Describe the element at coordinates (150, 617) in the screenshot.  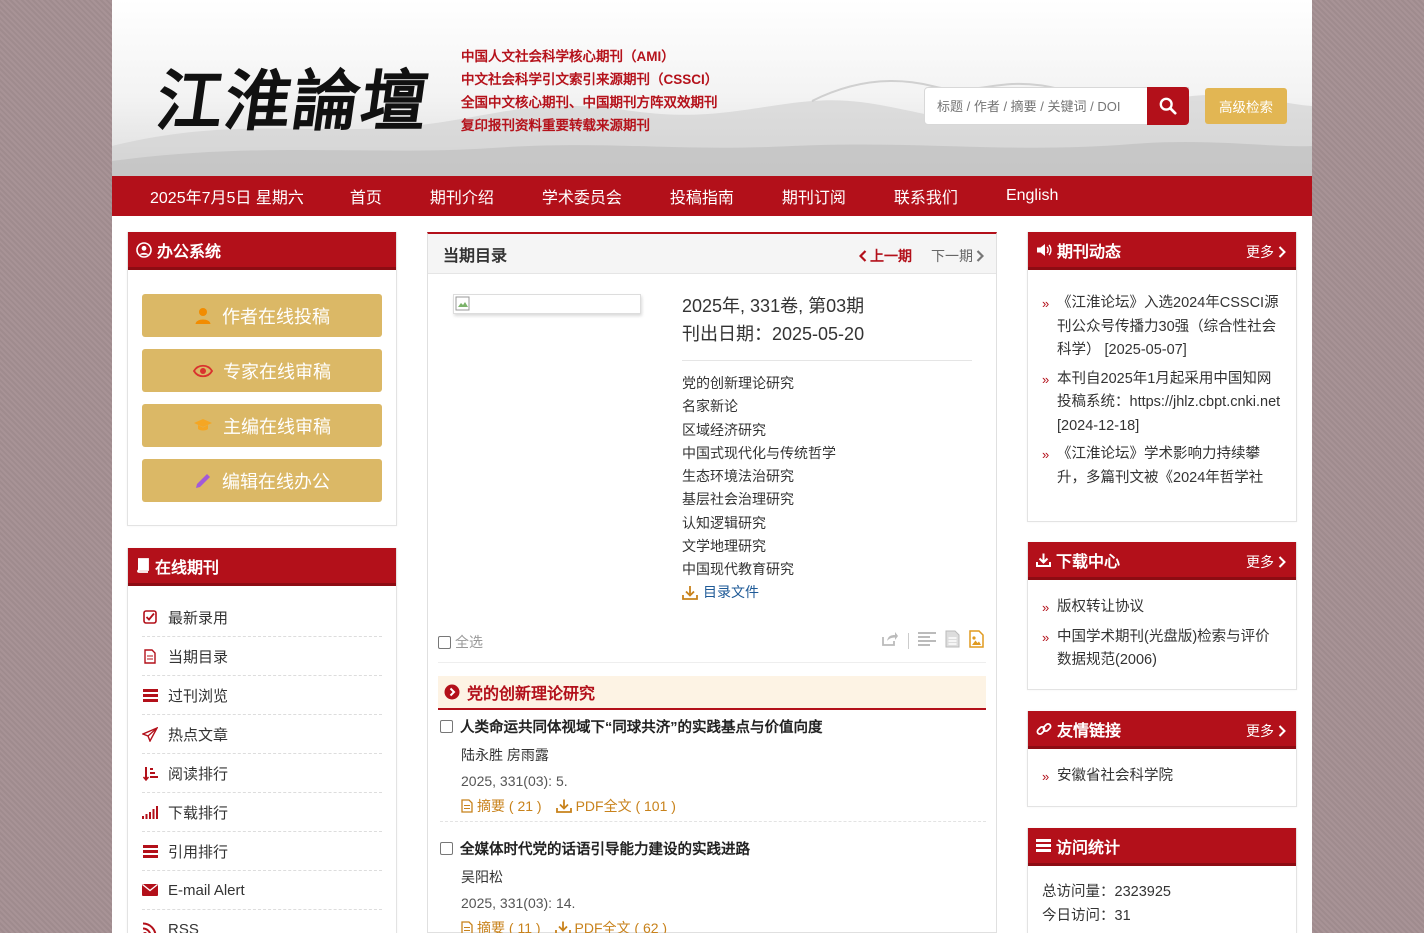
I see `check-square-icon` at that location.